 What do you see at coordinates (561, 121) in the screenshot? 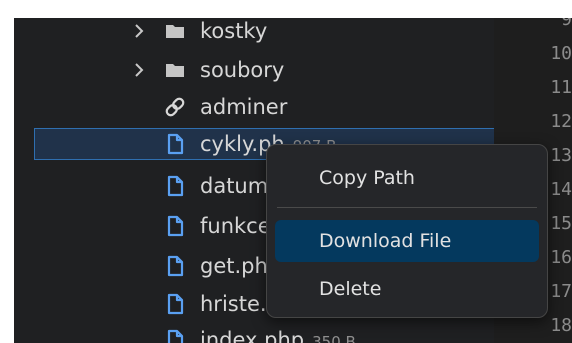
I see `line-number: 12` at bounding box center [561, 121].